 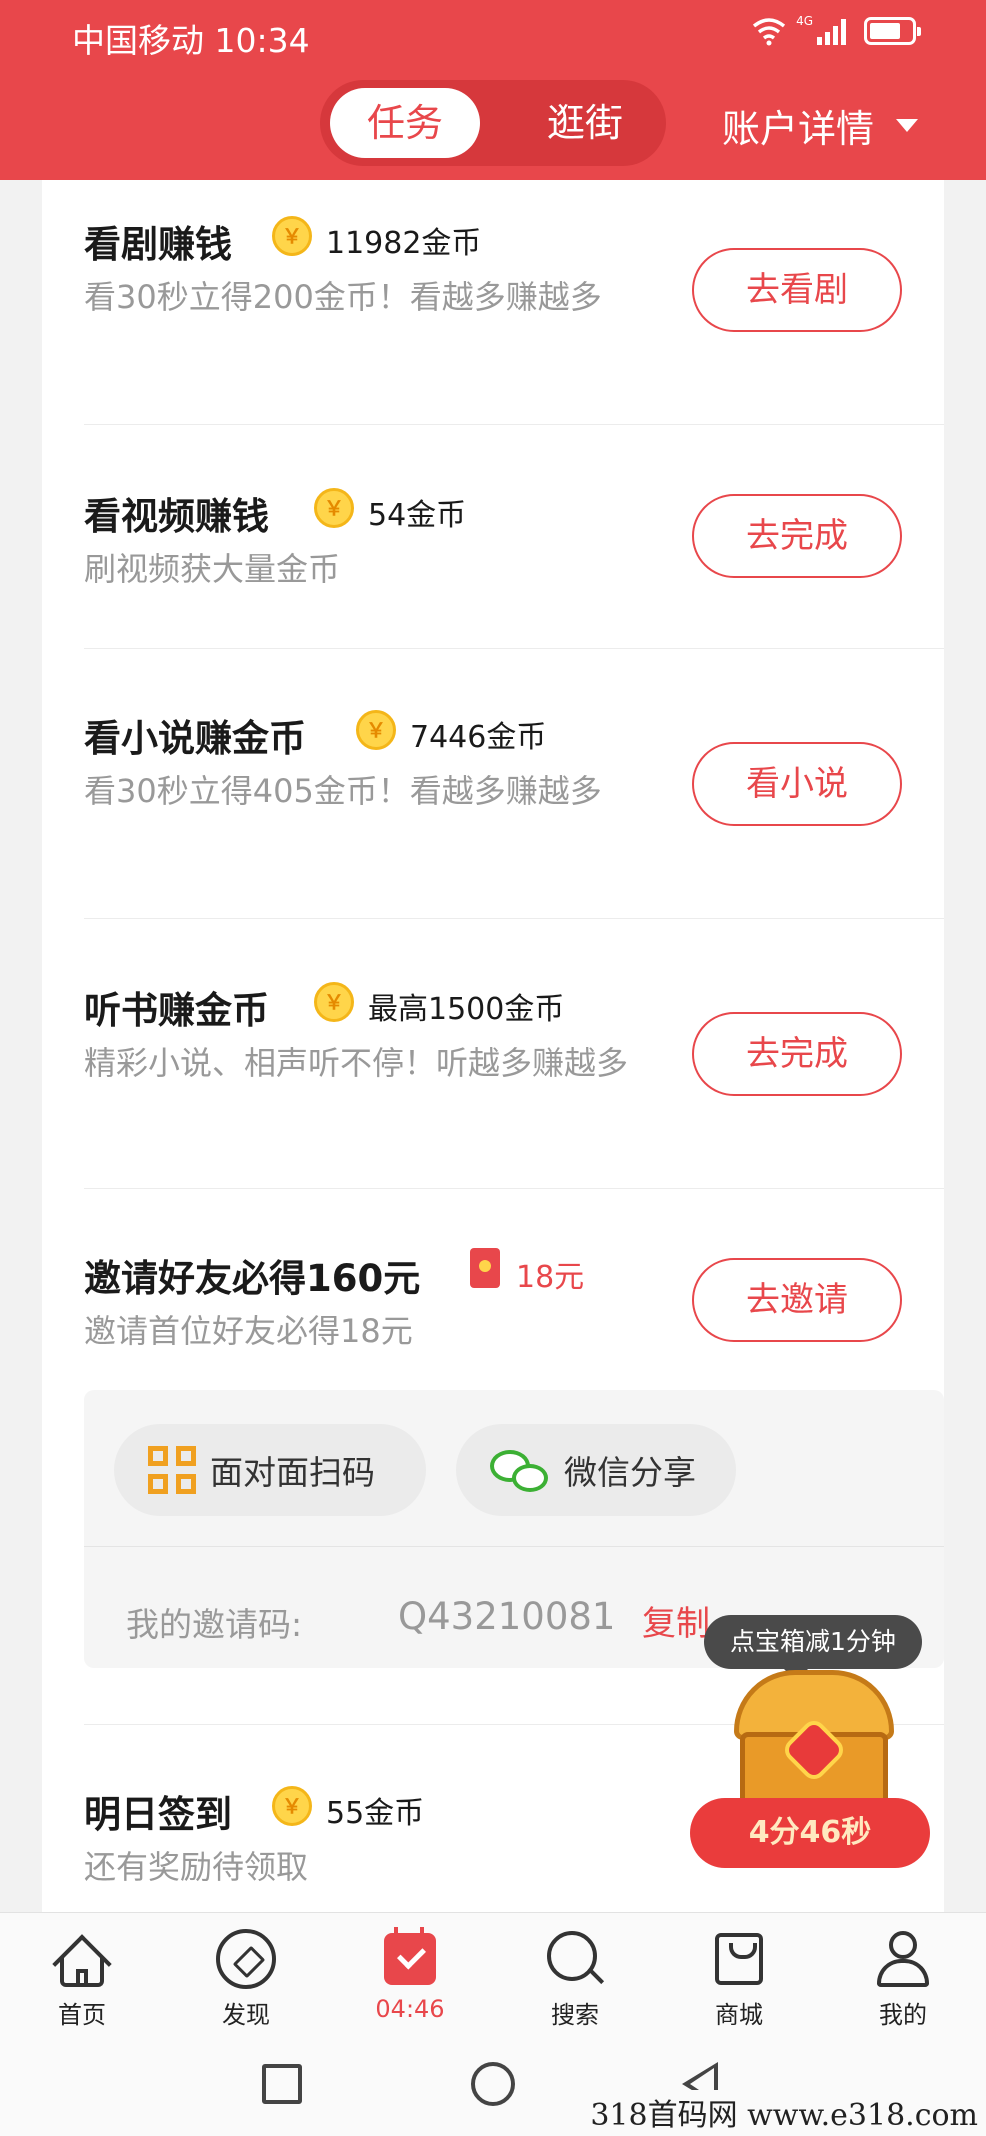 I want to click on status-bar: 中国移动 10:34 4G, so click(x=493, y=35).